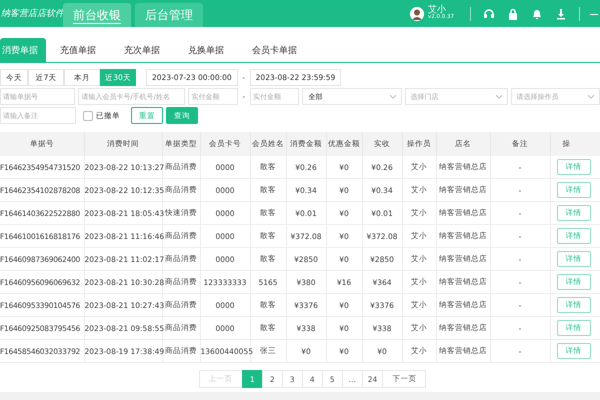 This screenshot has width=600, height=400. I want to click on tab: 会员卡单据, so click(274, 50).